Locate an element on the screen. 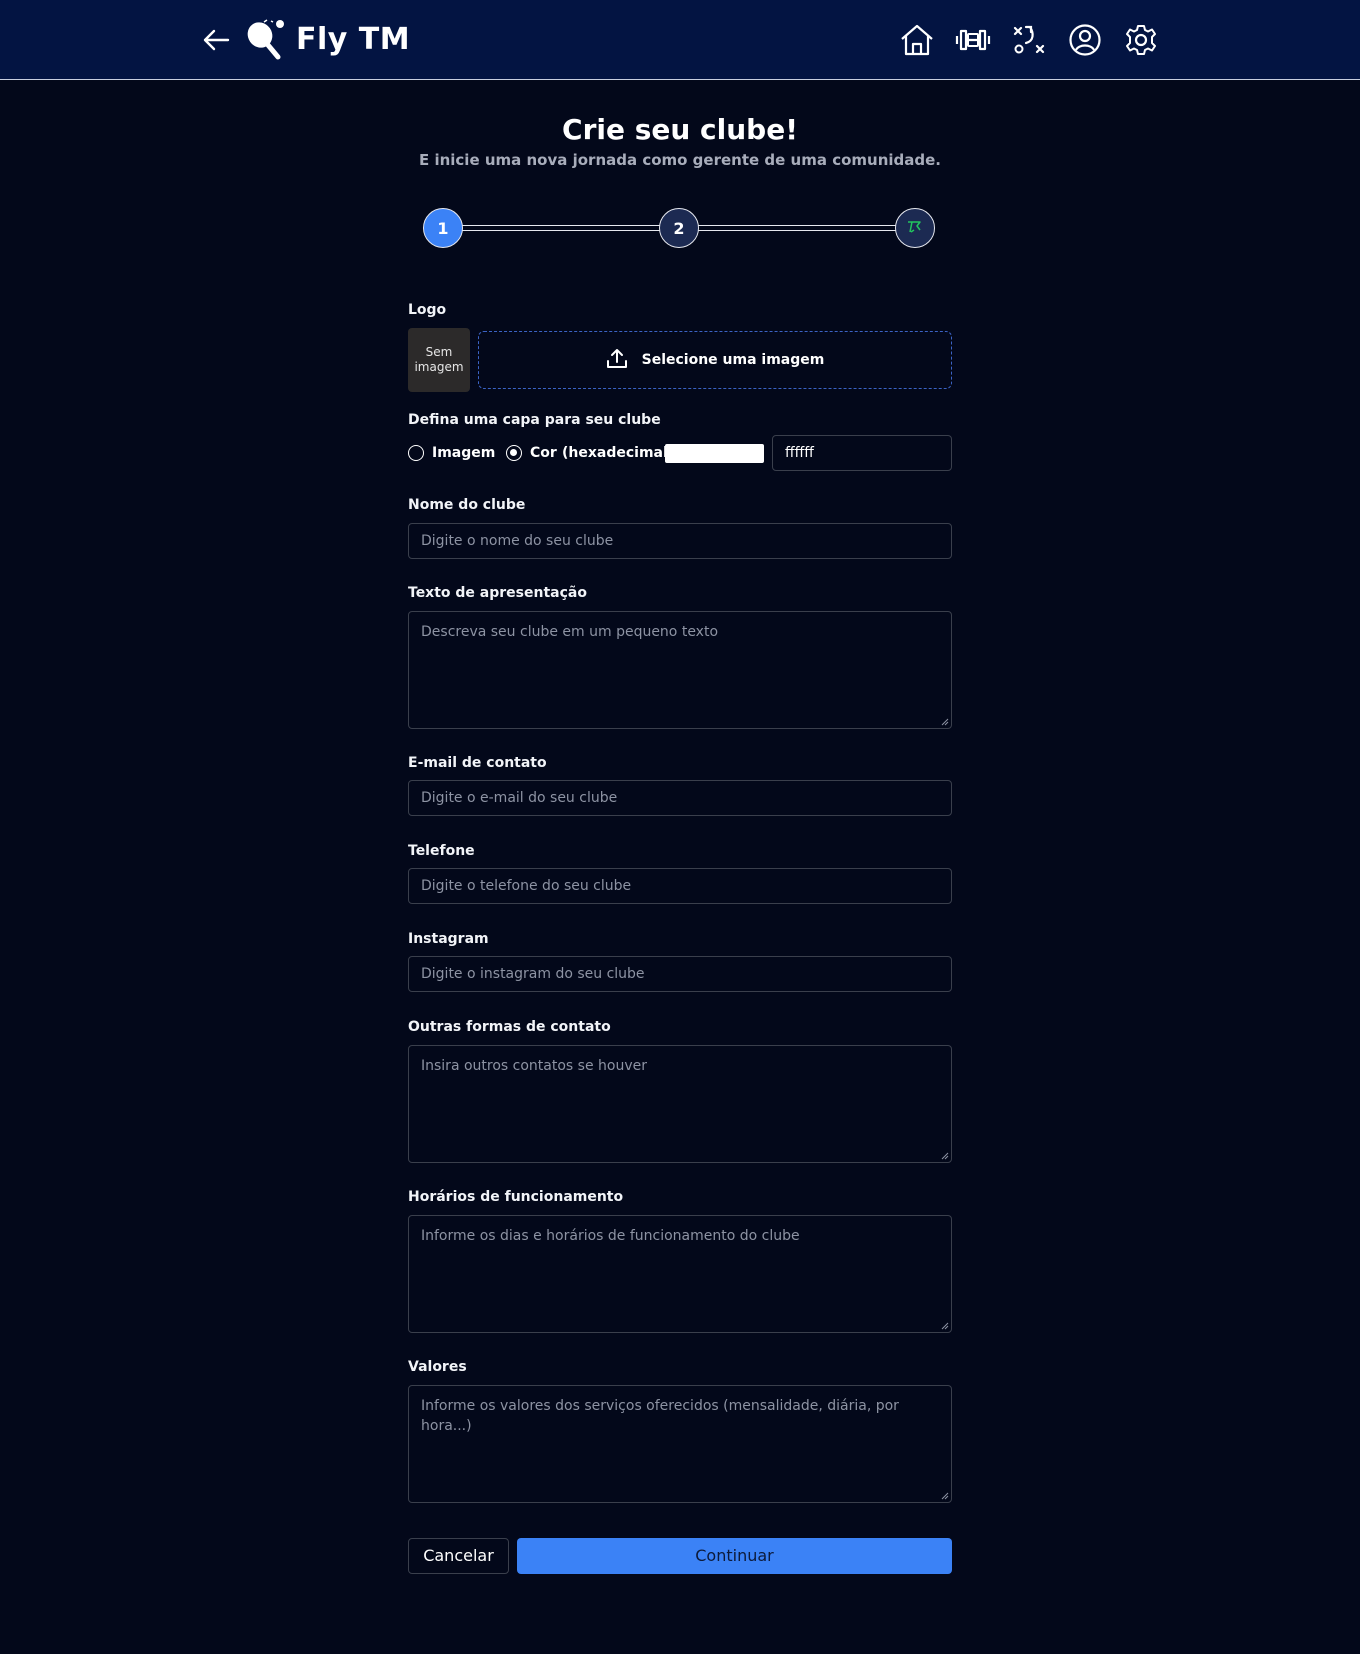 The height and width of the screenshot is (1654, 1360). step-1: 1 is located at coordinates (443, 228).